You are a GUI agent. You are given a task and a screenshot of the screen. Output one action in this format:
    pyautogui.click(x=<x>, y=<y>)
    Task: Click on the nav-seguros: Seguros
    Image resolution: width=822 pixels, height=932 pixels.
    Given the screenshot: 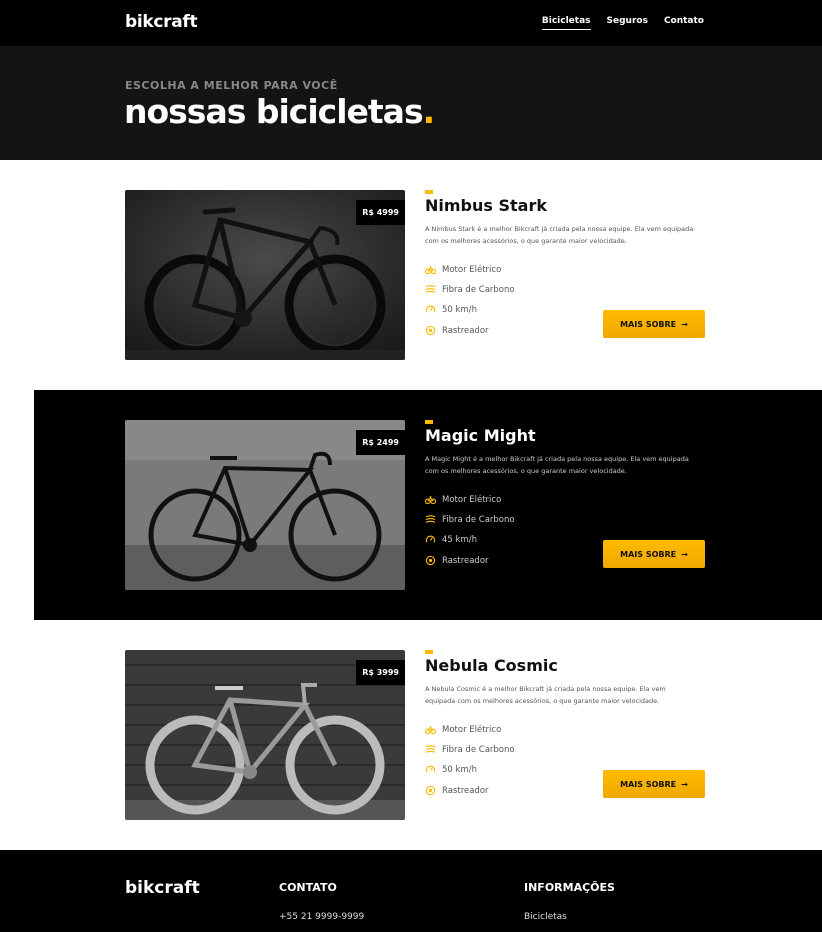 What is the action you would take?
    pyautogui.click(x=627, y=23)
    